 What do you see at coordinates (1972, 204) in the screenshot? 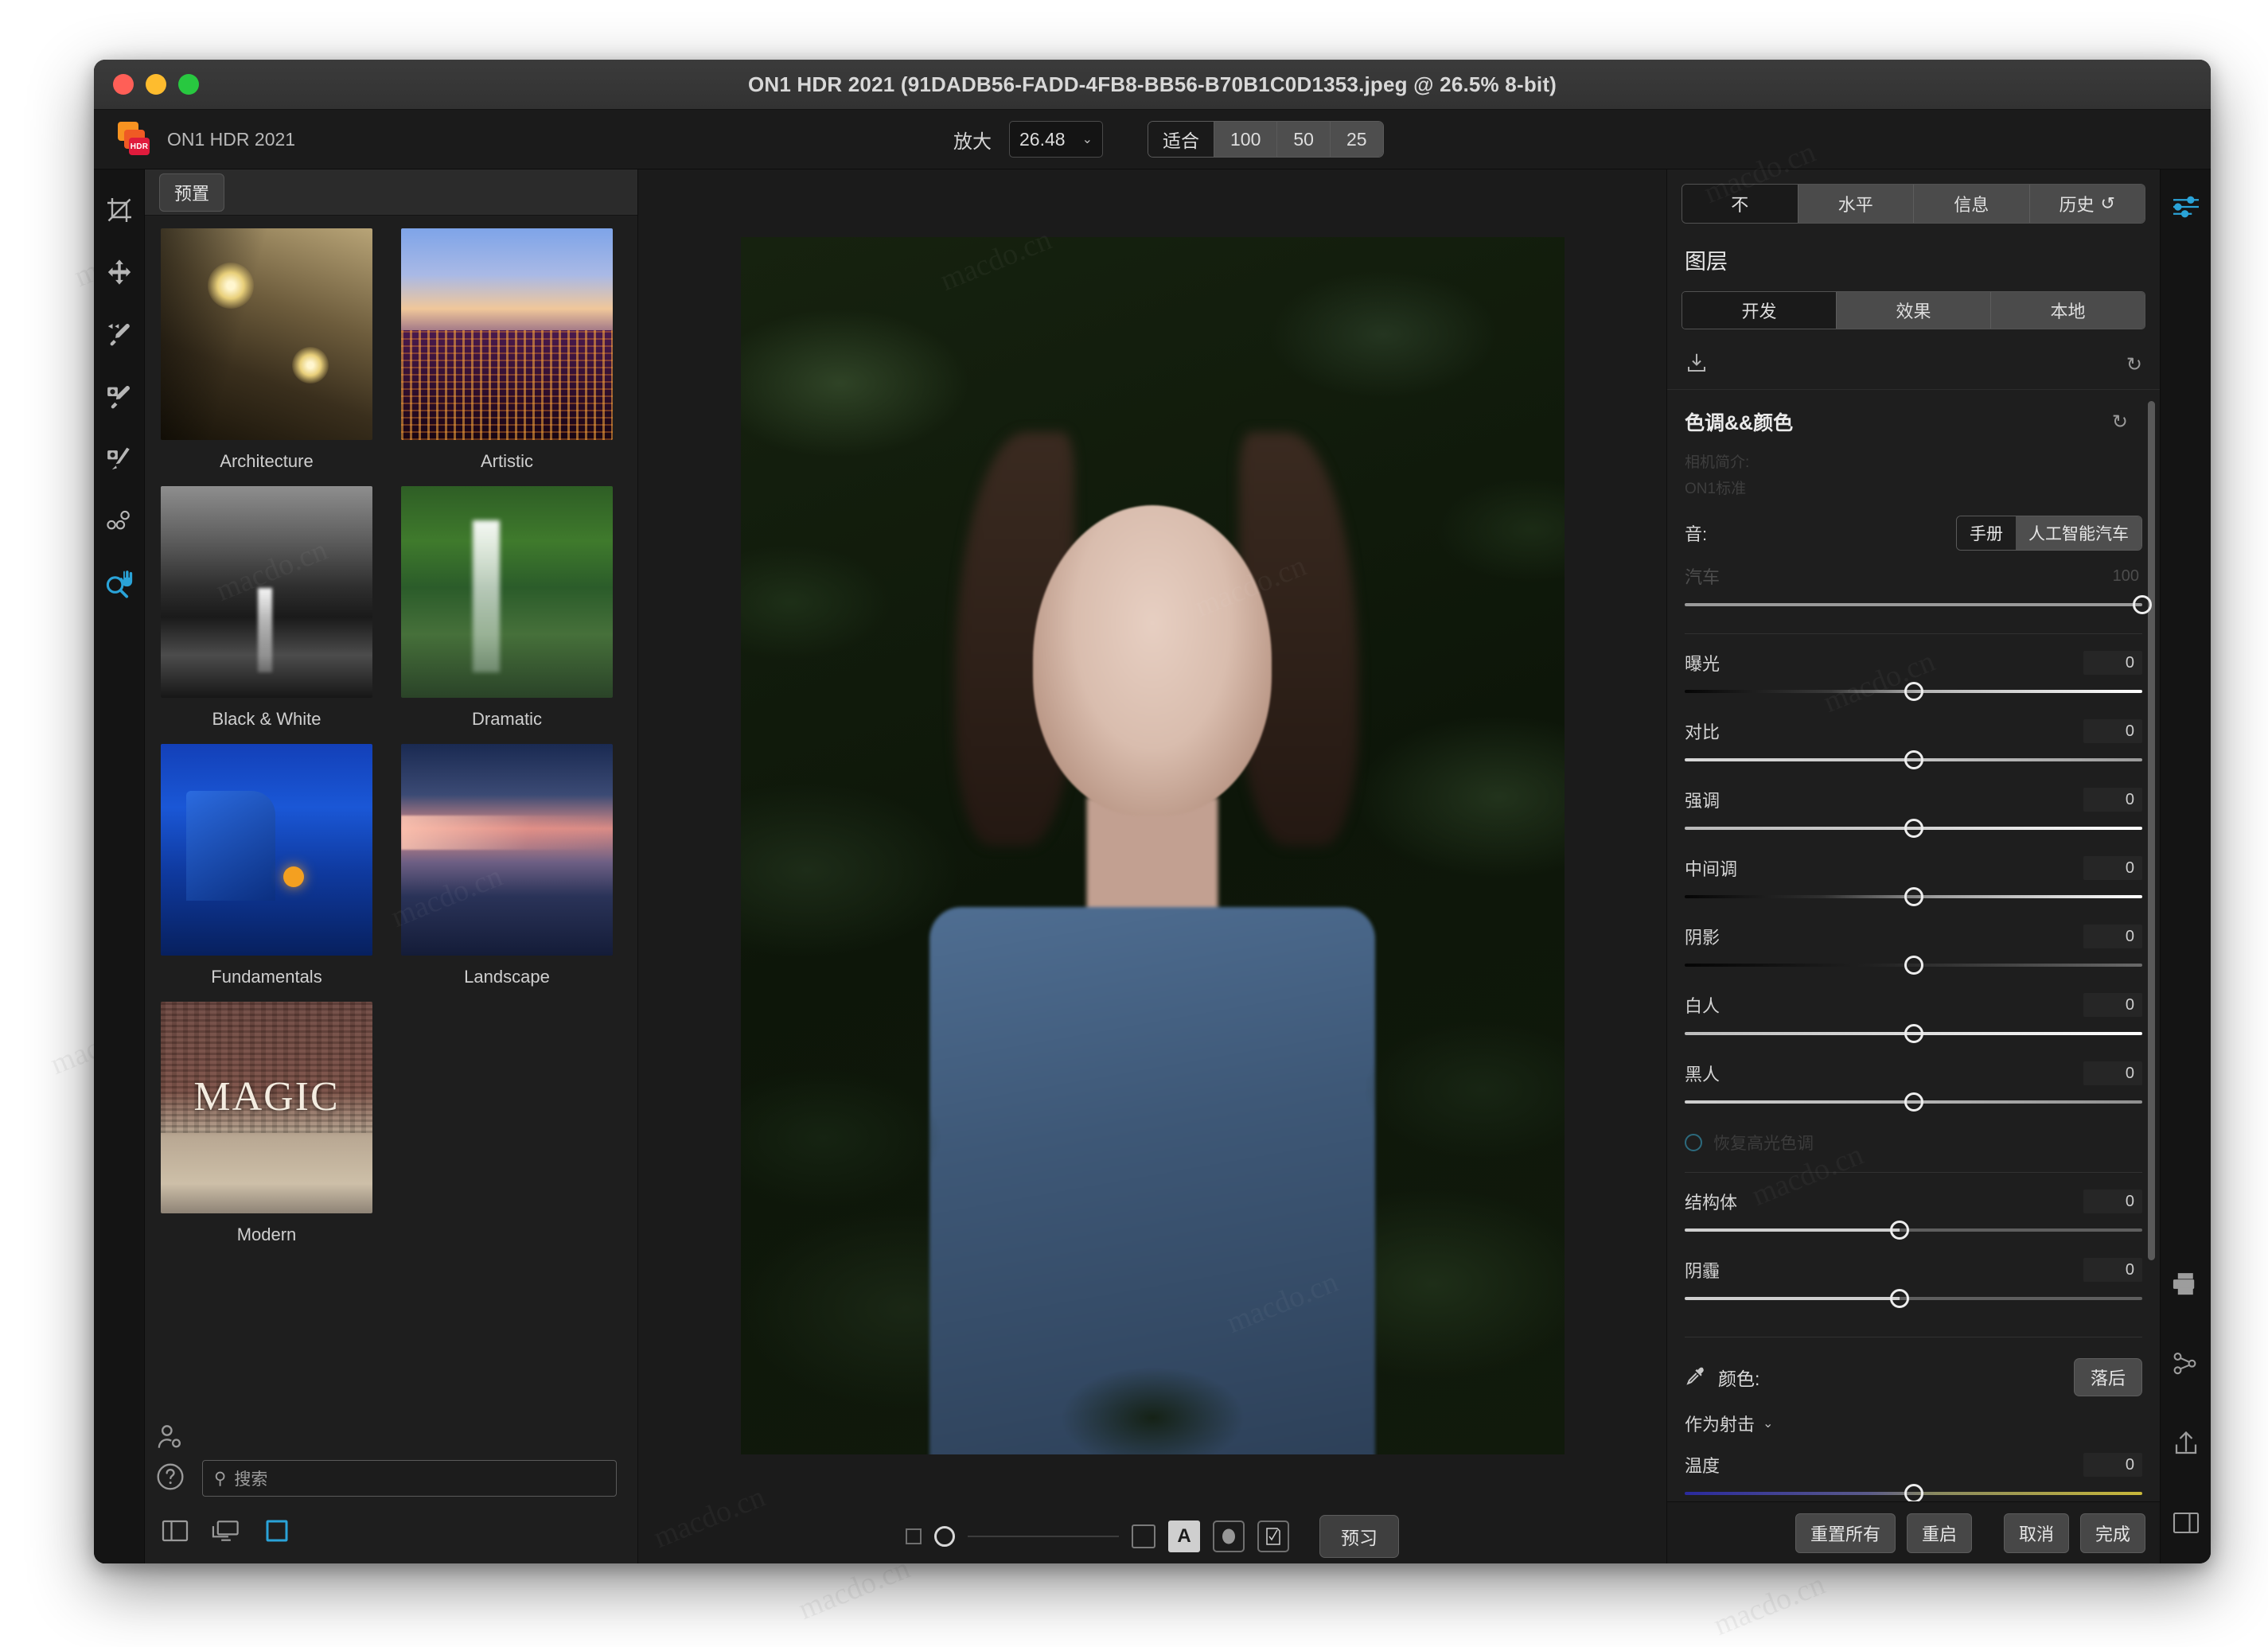
I see `tab-info: 信息` at bounding box center [1972, 204].